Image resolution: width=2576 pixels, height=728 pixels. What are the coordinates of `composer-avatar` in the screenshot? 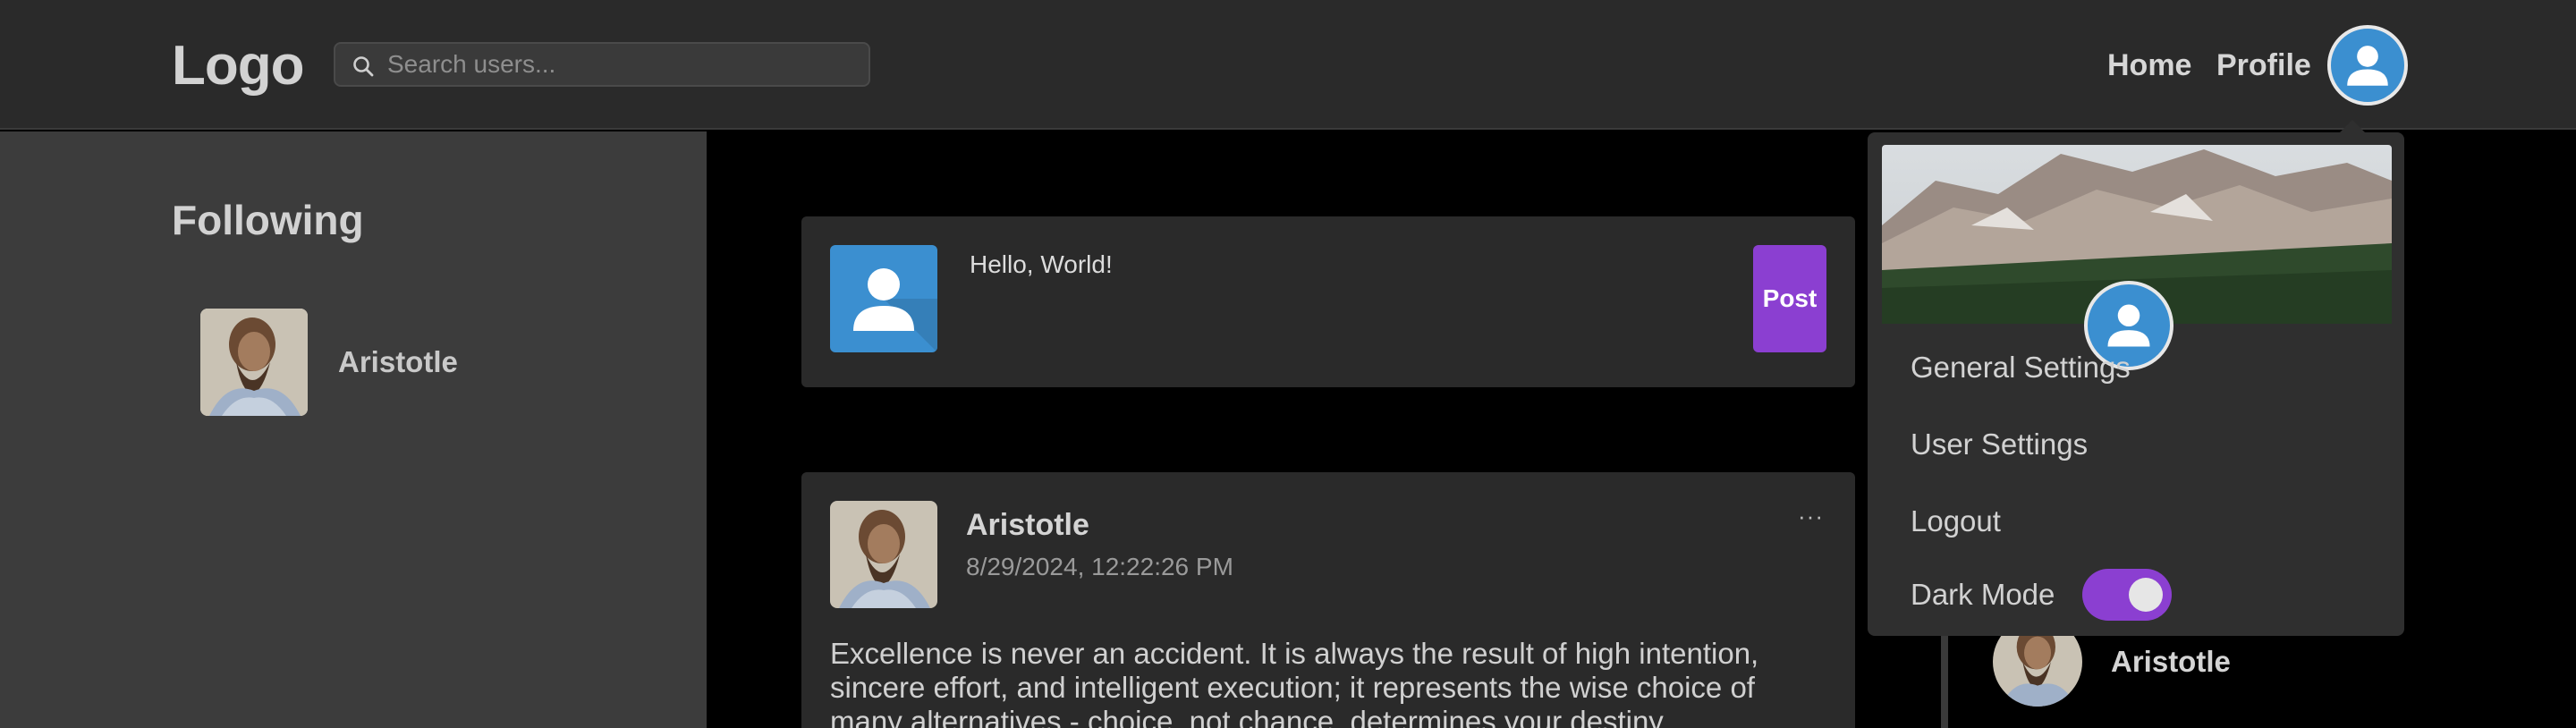 It's located at (883, 298).